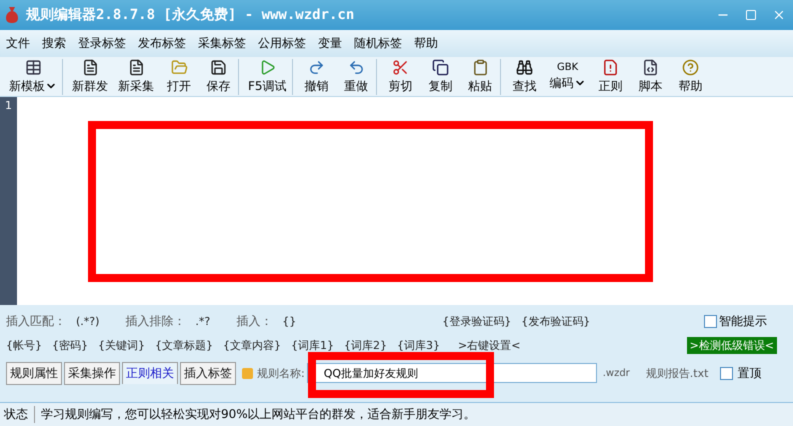 This screenshot has height=426, width=793. I want to click on menu-item: 采集标签, so click(222, 43).